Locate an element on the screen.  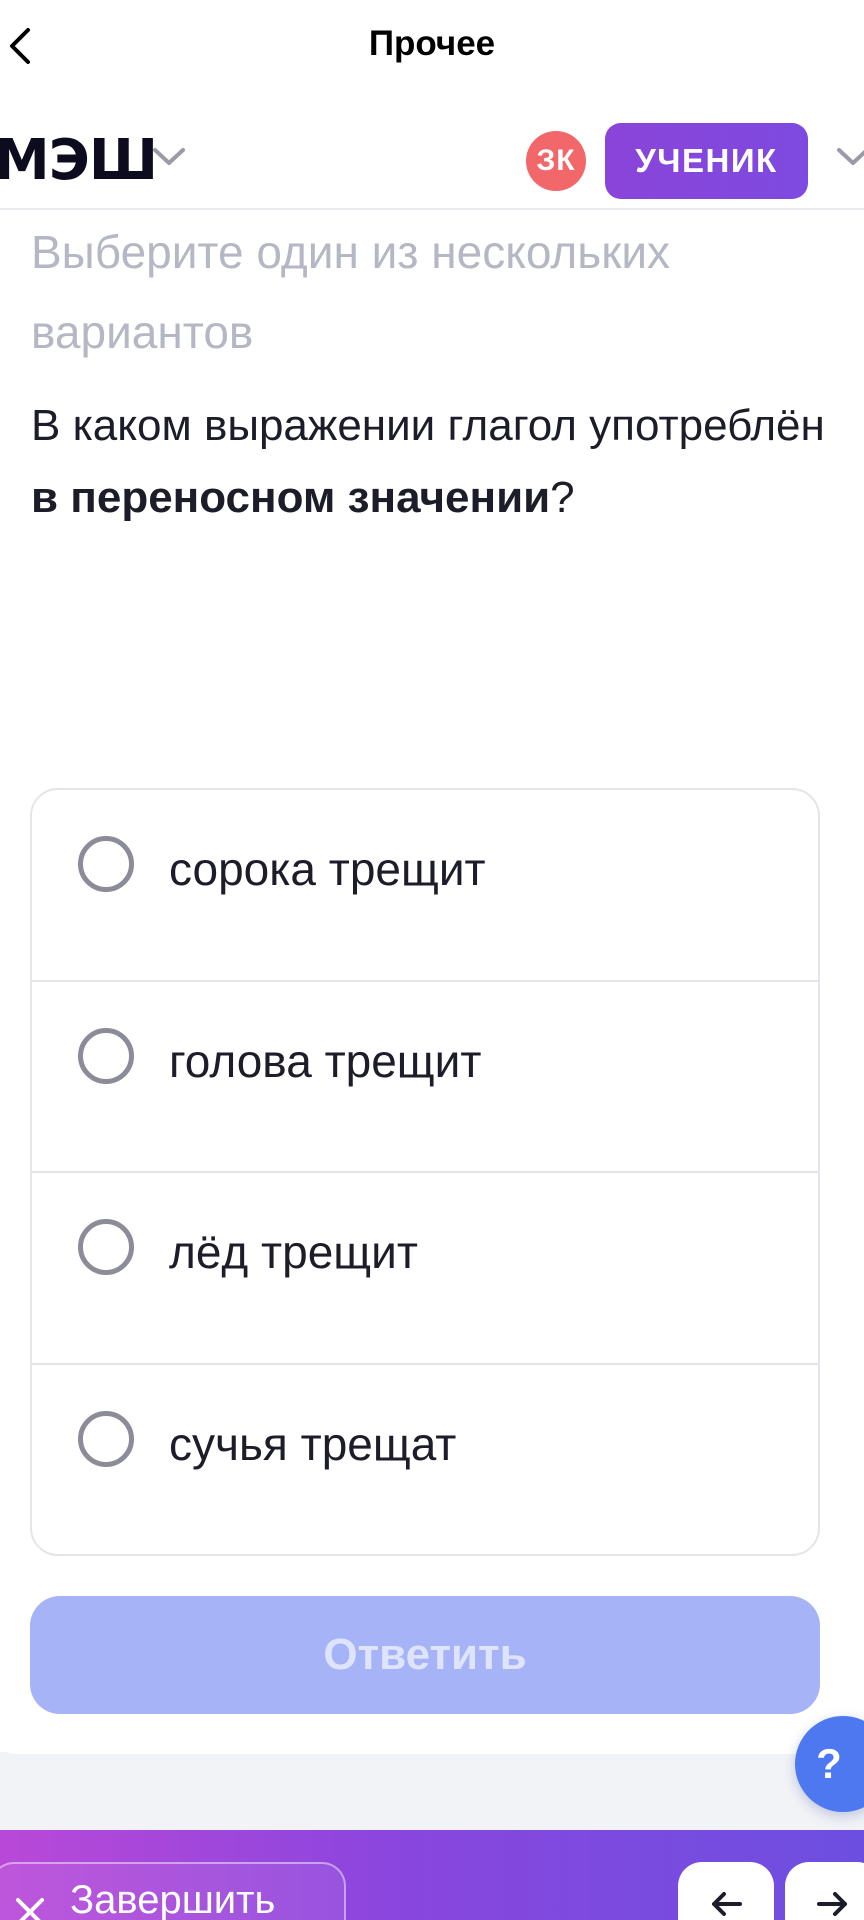
answer-option: сорока трещит is located at coordinates (425, 886).